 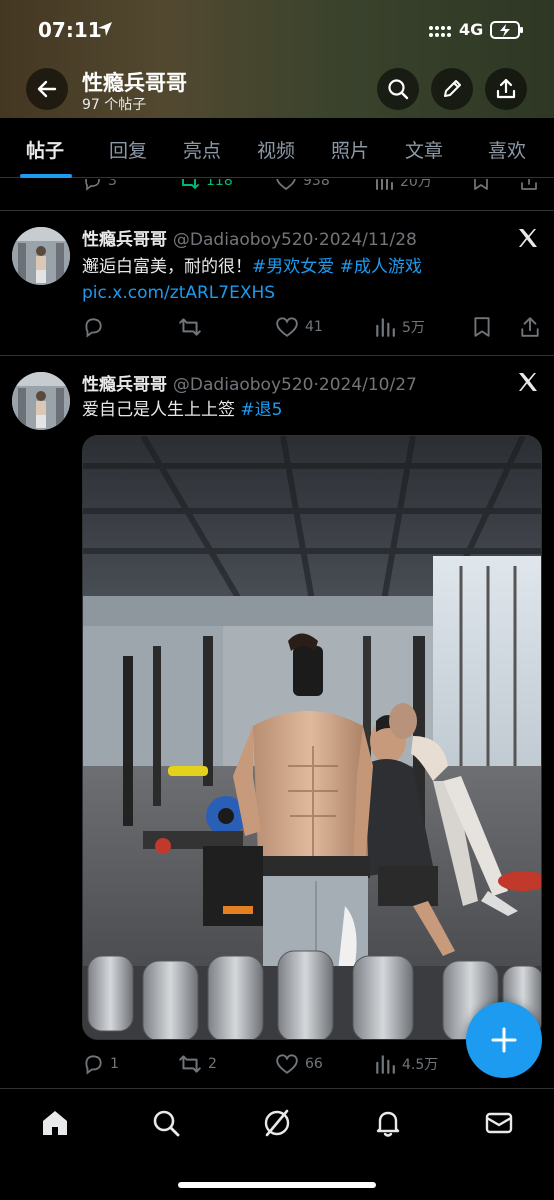 I want to click on profile-header: 07:11 4G 性瘾兵哥哥 97 个帖子, so click(x=277, y=59).